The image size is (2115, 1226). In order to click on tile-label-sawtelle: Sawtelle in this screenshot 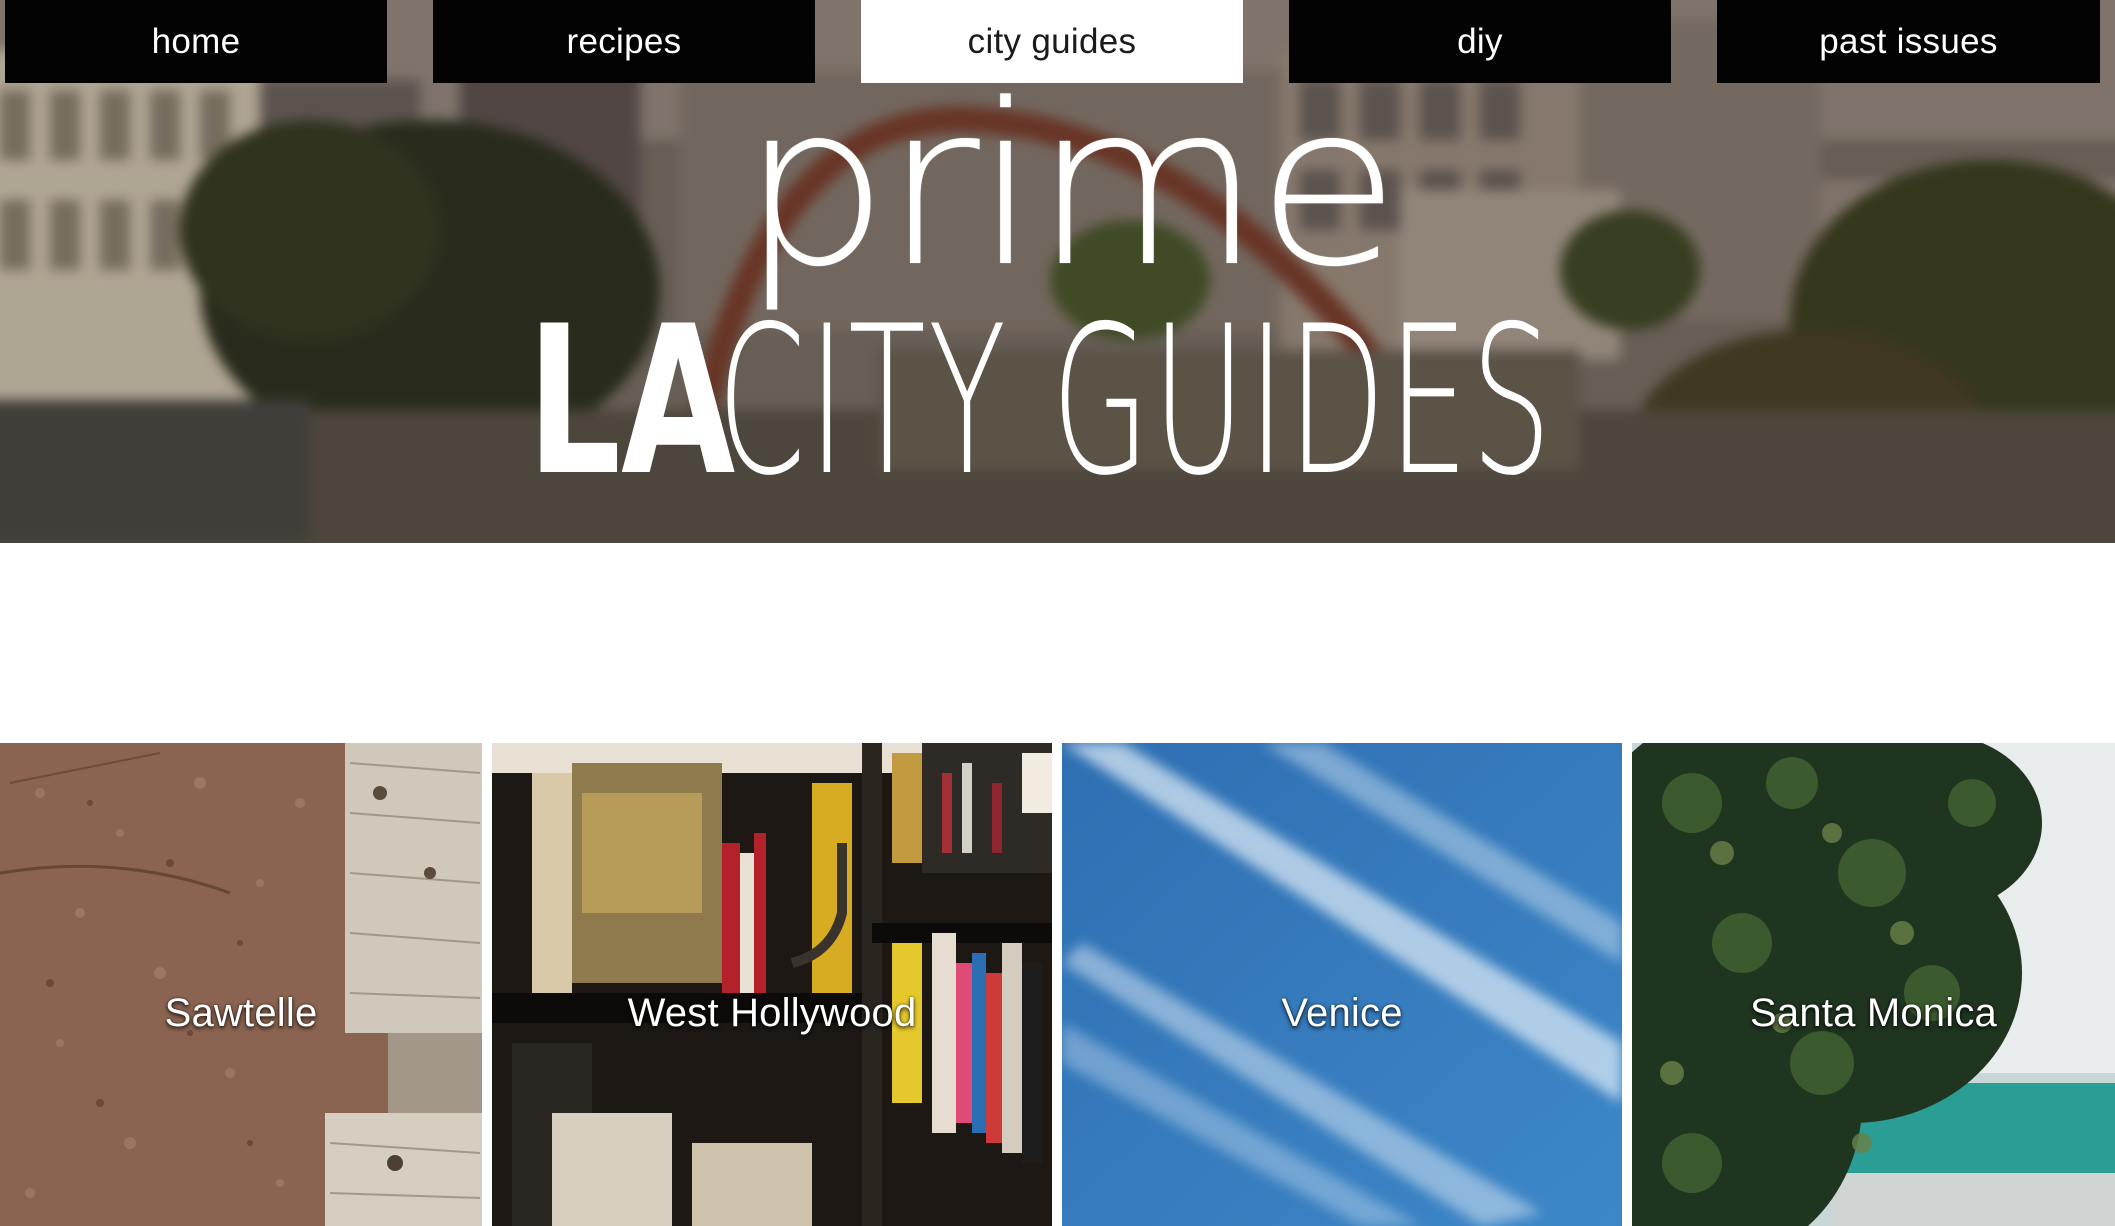, I will do `click(241, 1013)`.